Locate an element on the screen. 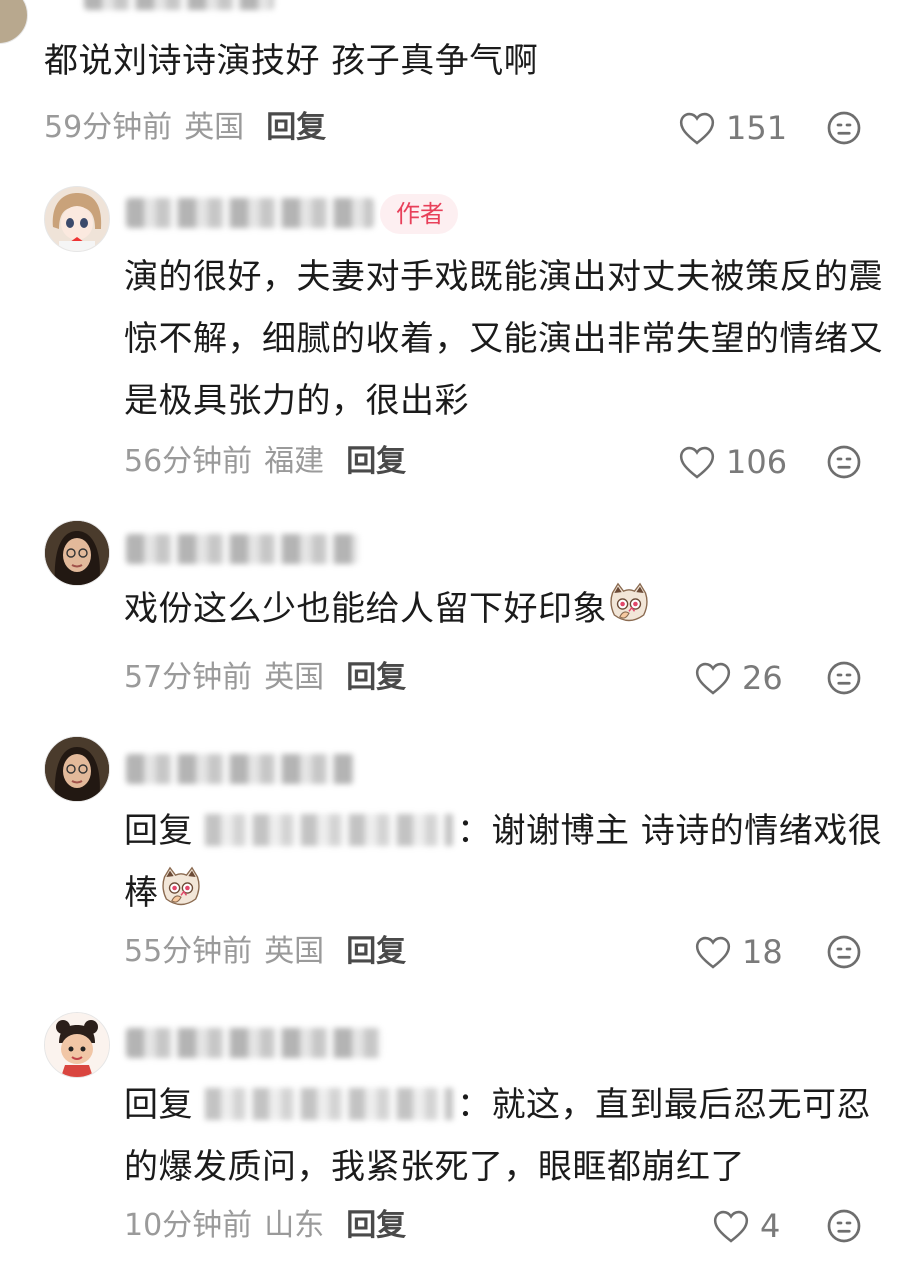 The image size is (922, 1280). comment-location: 山东 is located at coordinates (294, 1225).